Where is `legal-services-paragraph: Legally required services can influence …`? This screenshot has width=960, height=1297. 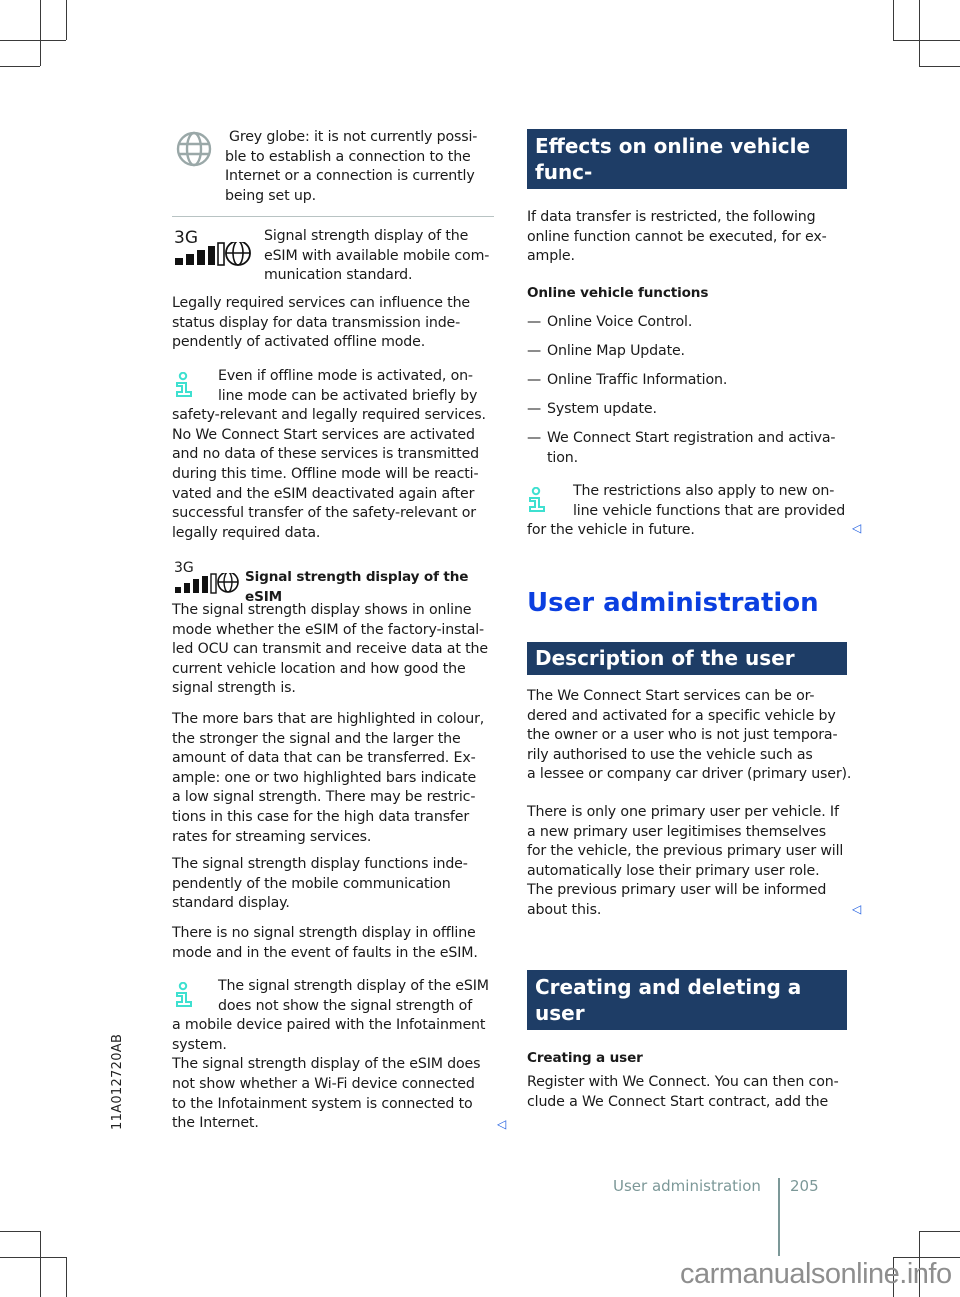
legal-services-paragraph: Legally required services can influence … is located at coordinates (321, 323).